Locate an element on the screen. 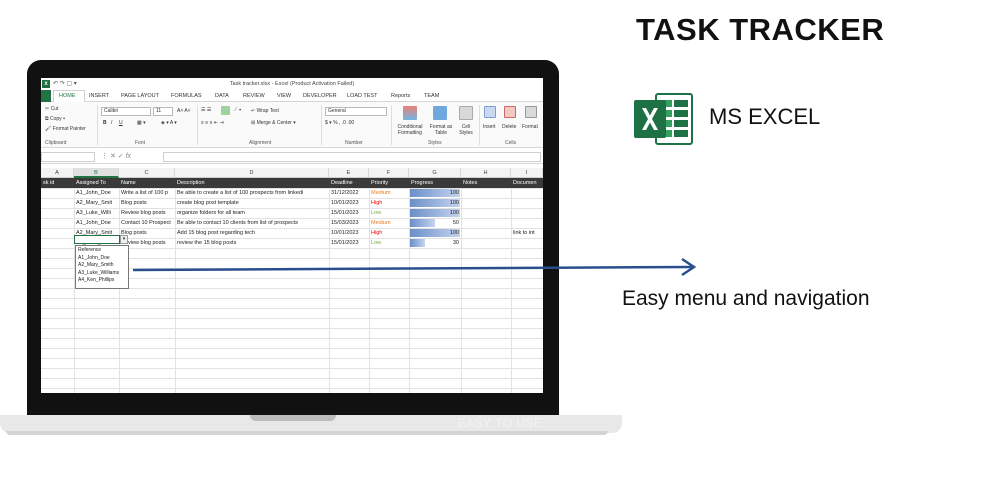 This screenshot has width=1000, height=490. bold-button: B is located at coordinates (105, 123).